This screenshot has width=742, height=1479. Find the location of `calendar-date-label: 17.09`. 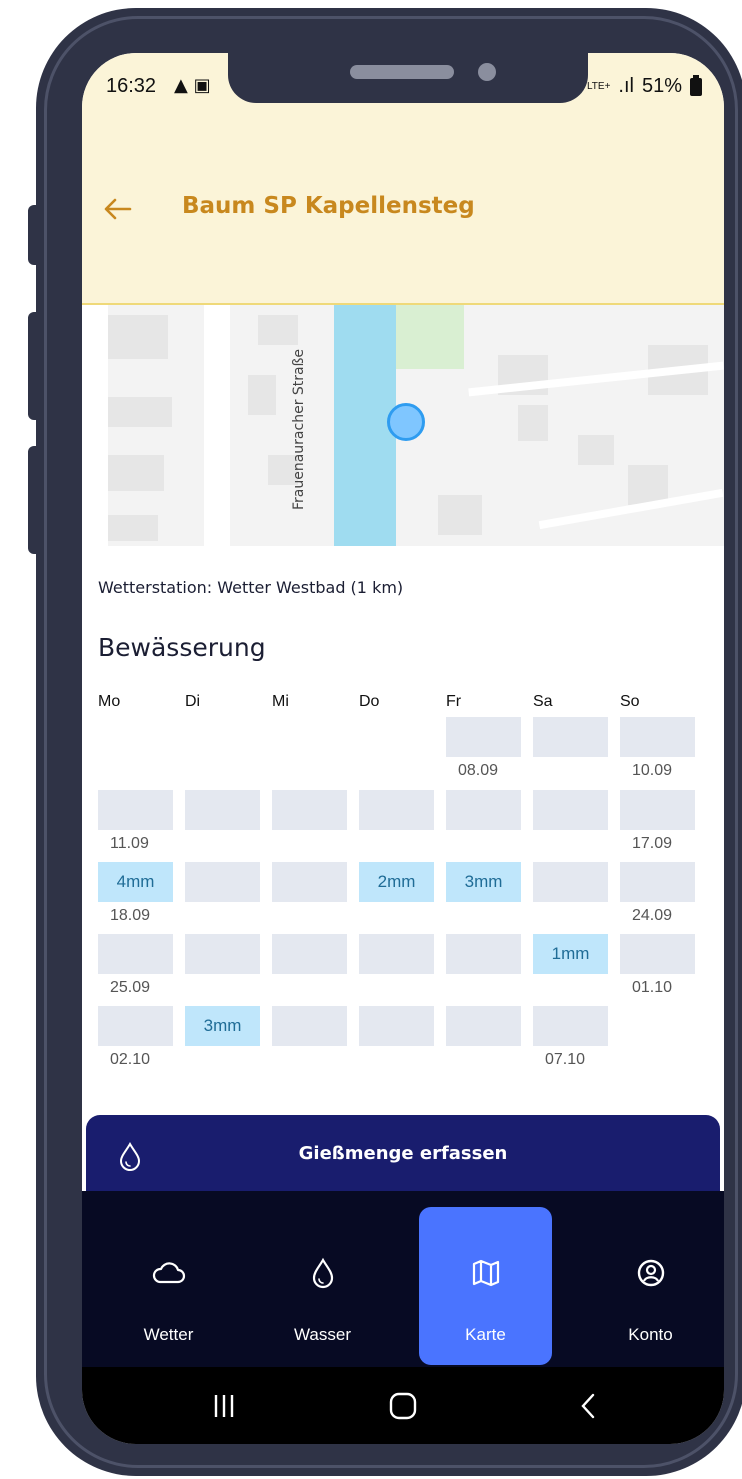

calendar-date-label: 17.09 is located at coordinates (652, 843).